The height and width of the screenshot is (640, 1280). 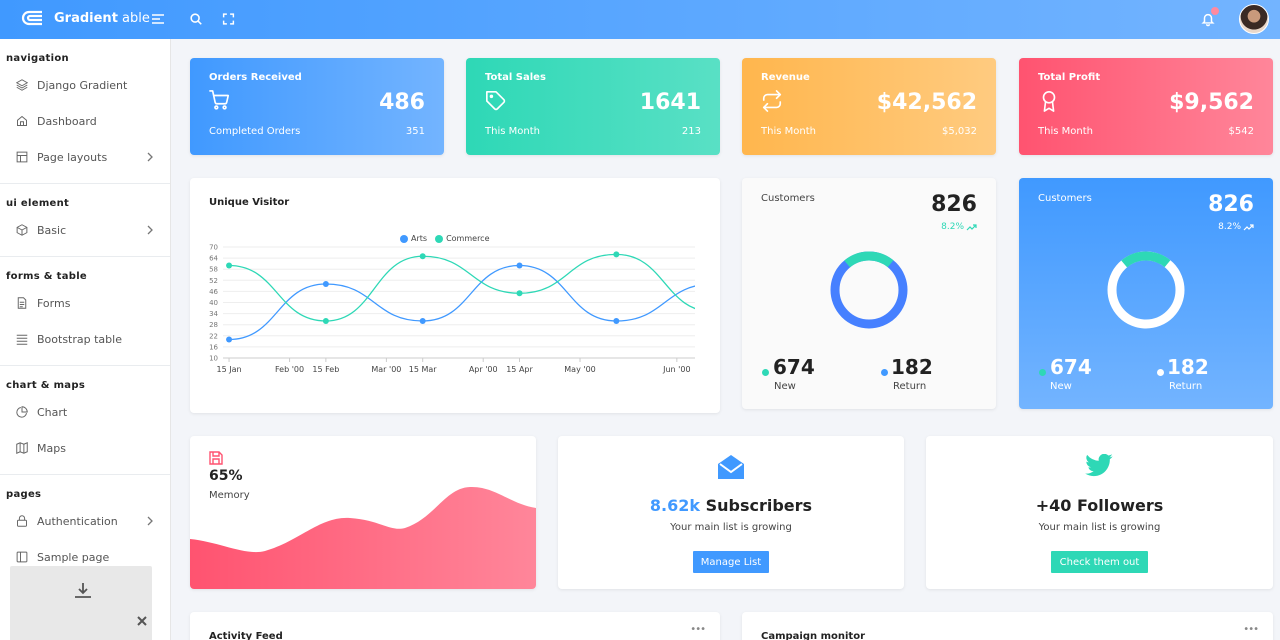 What do you see at coordinates (85, 157) in the screenshot?
I see `sidebar-item-page-layouts: Page layouts` at bounding box center [85, 157].